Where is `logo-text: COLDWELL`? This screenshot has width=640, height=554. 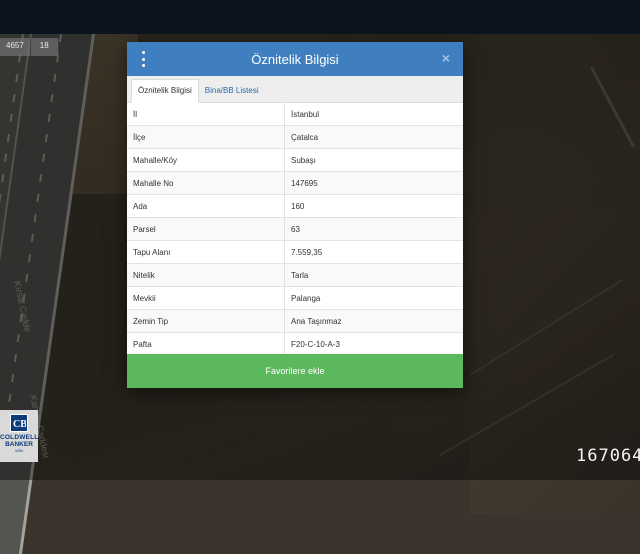
logo-text: COLDWELL is located at coordinates (19, 437).